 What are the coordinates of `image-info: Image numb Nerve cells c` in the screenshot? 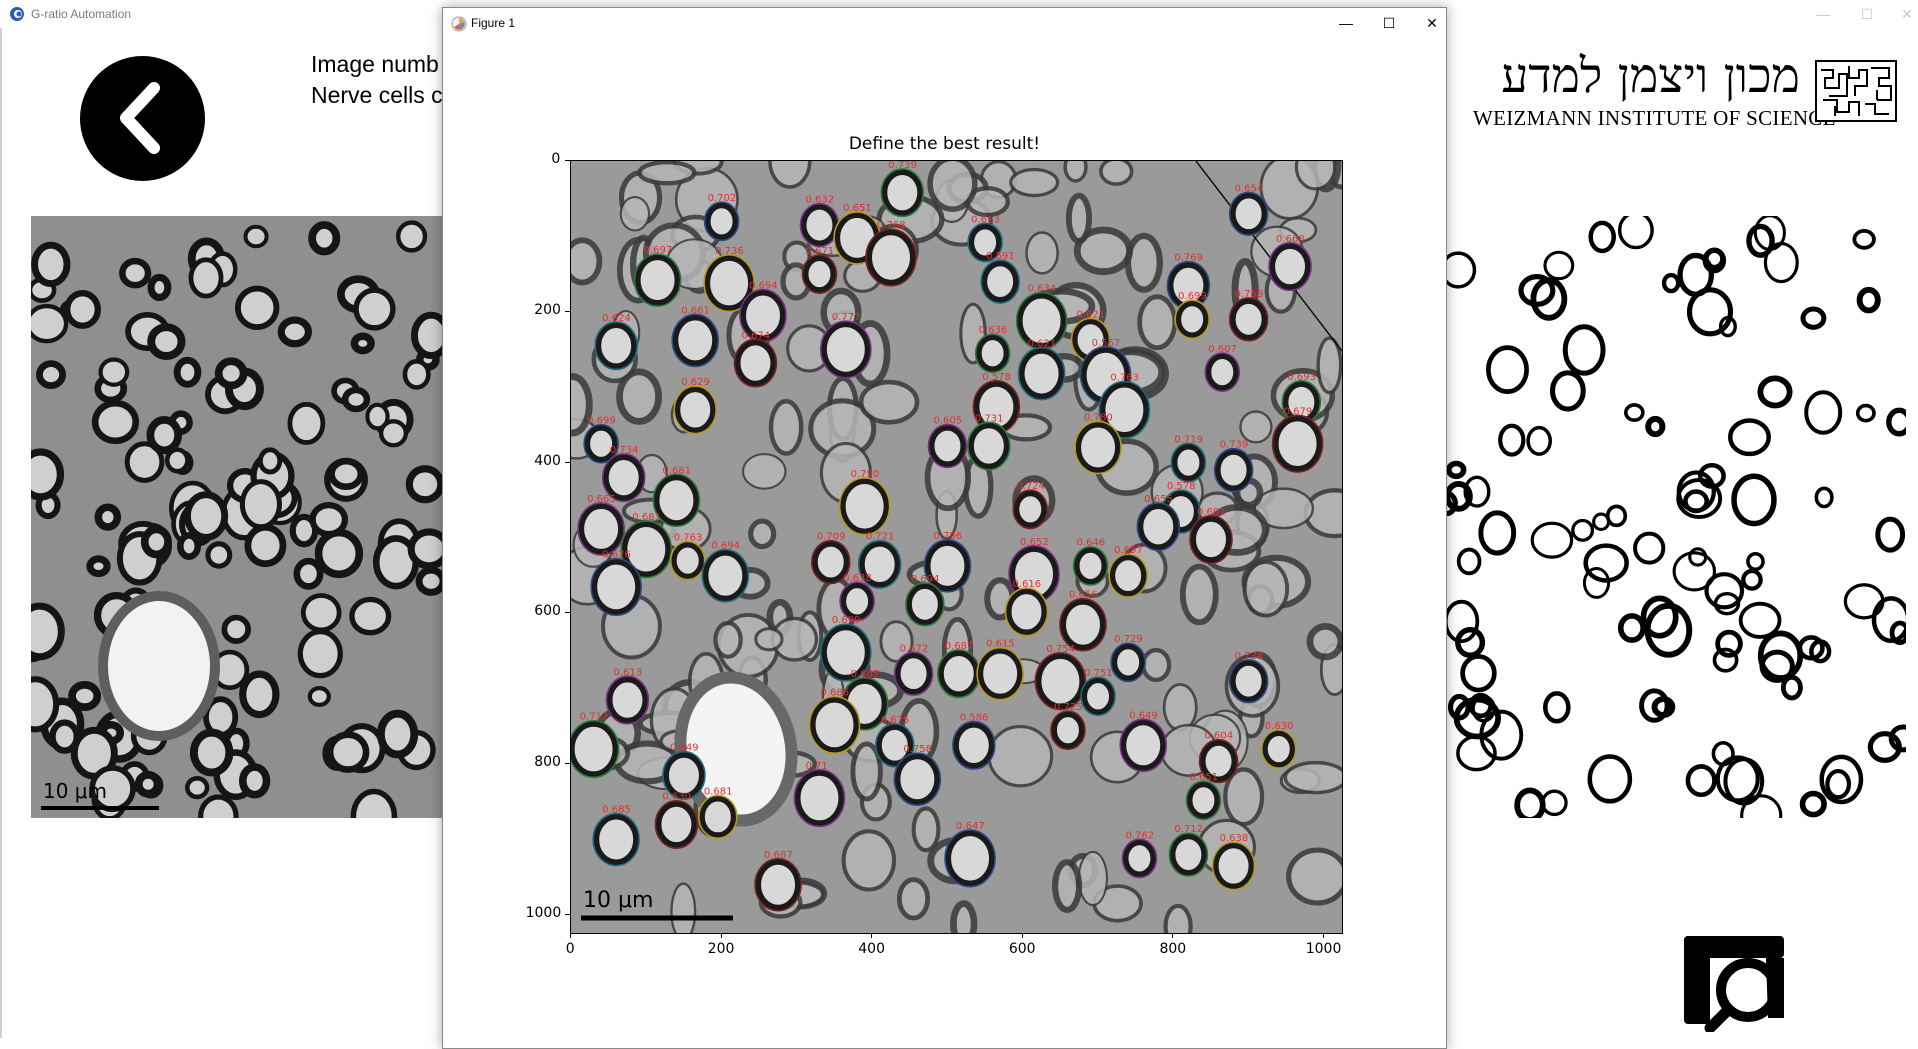 It's located at (377, 80).